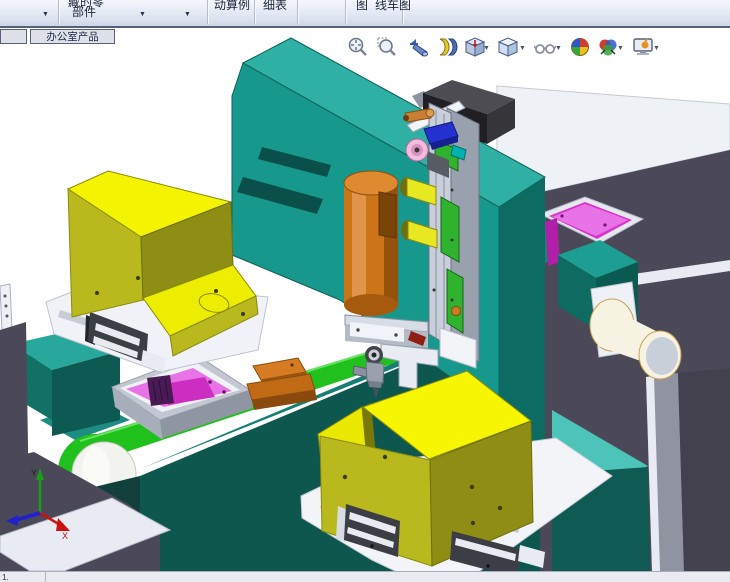 The width and height of the screenshot is (730, 582). I want to click on motion-study-button: 动算例, so click(232, 6).